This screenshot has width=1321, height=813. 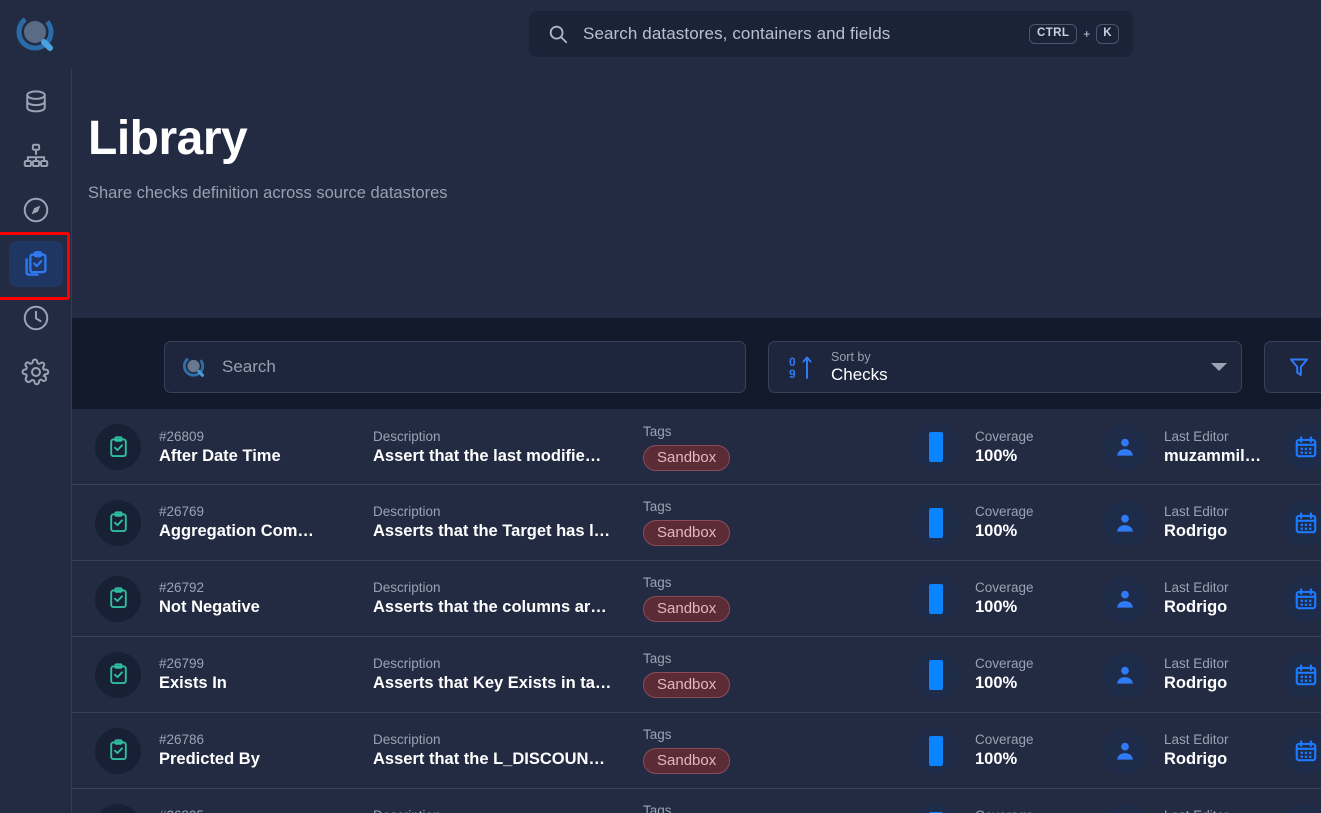 I want to click on sidebar-item-settings, so click(x=36, y=372).